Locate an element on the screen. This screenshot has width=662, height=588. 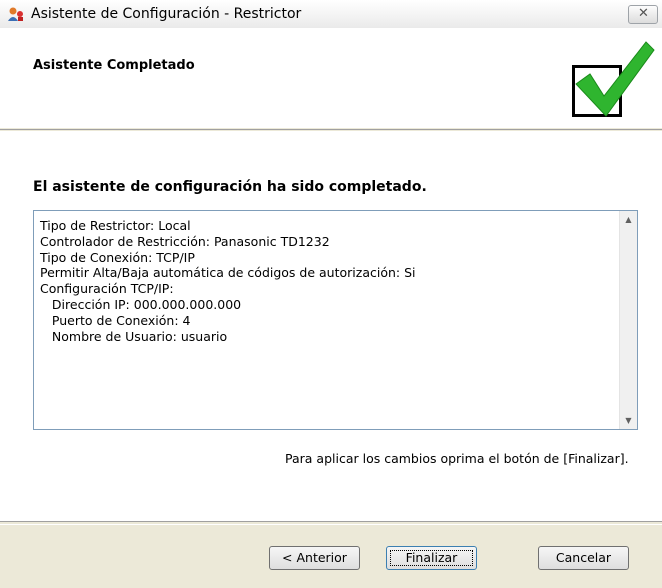
summary-line: Tipo de Restrictor: Local is located at coordinates (115, 225).